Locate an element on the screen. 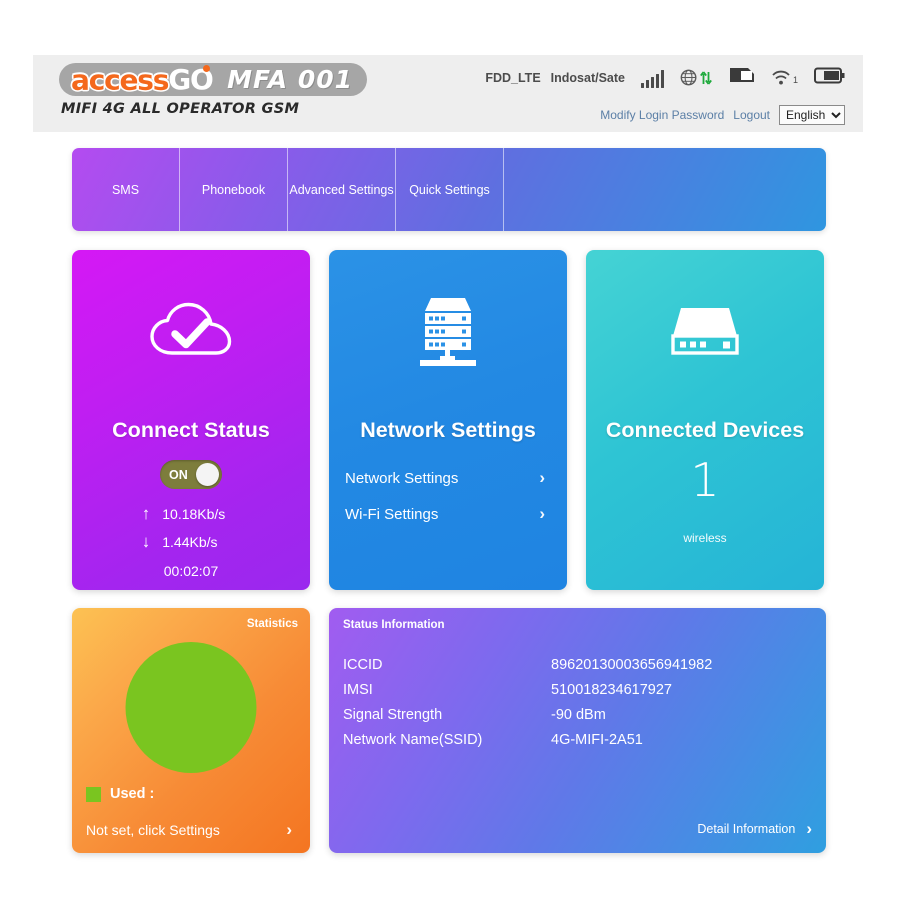 The height and width of the screenshot is (900, 900). status-value-ssid: 4G-MIFI-2A51 is located at coordinates (597, 739).